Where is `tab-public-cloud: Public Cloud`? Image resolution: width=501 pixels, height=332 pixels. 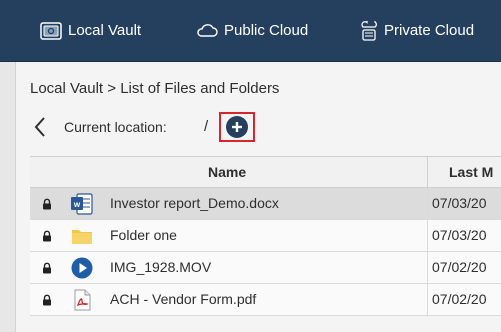 tab-public-cloud: Public Cloud is located at coordinates (252, 30).